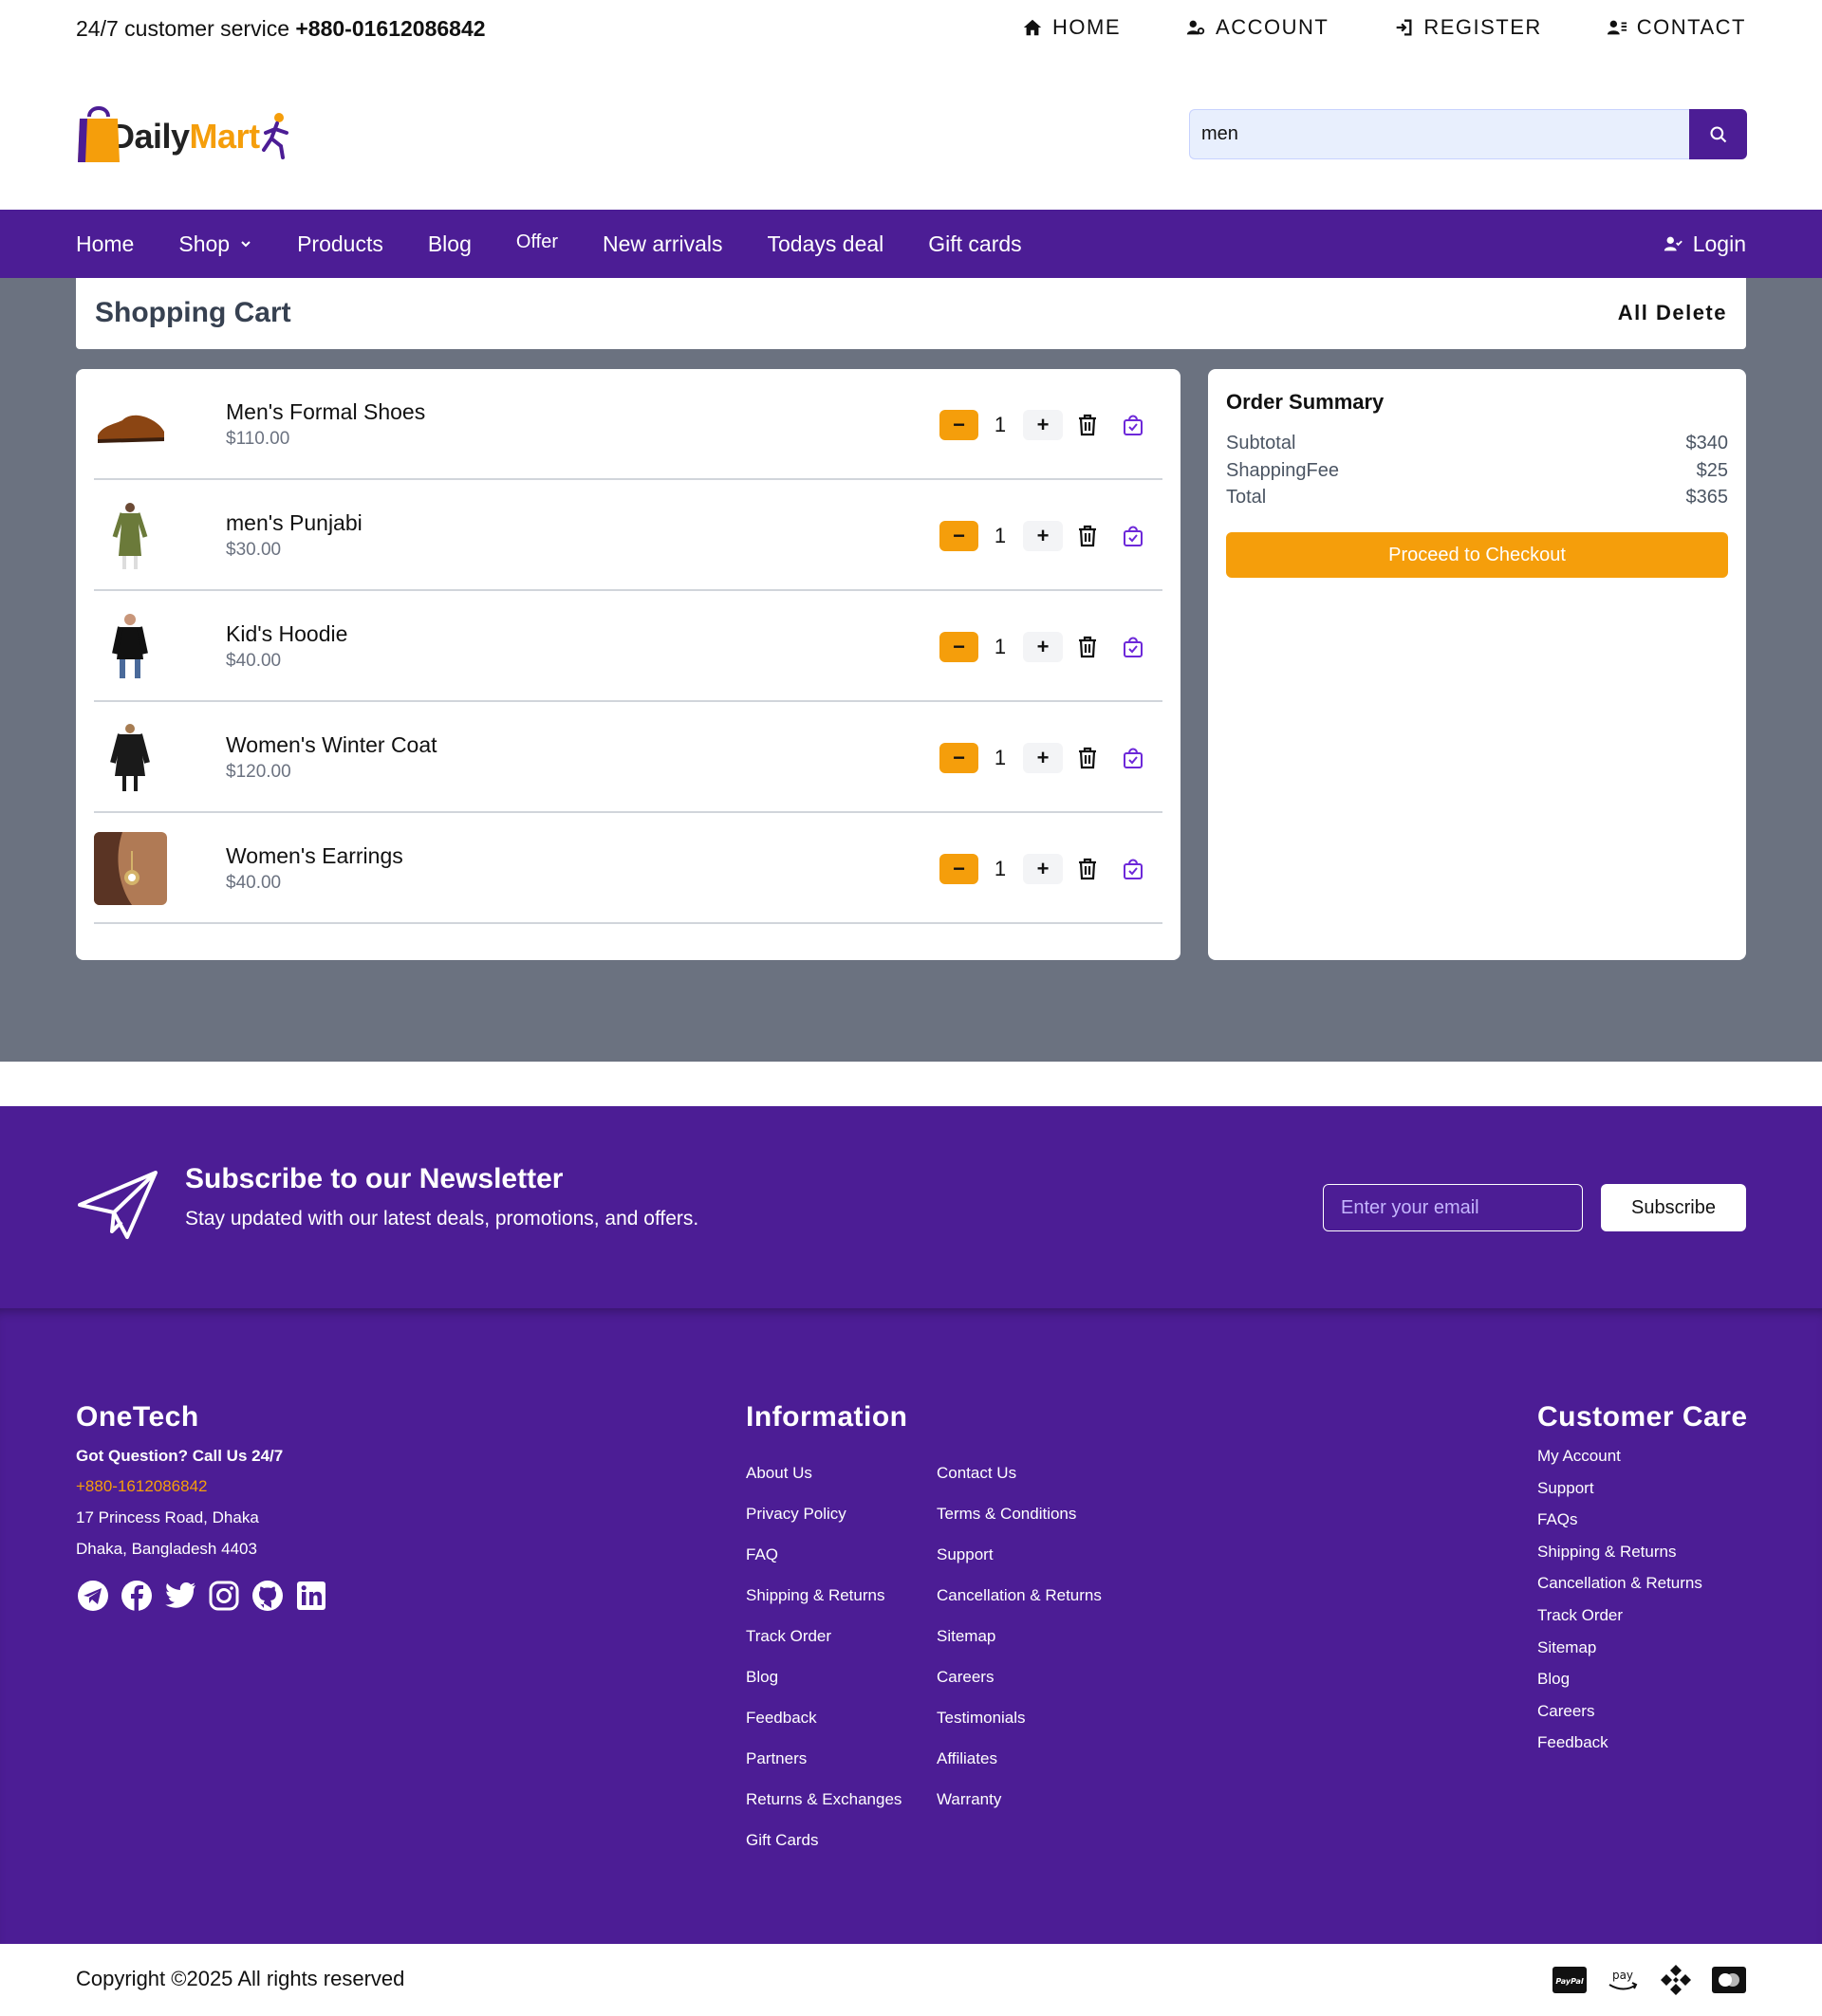 The width and height of the screenshot is (1822, 2016). What do you see at coordinates (1019, 1525) in the screenshot?
I see `footer-link: Terms & Conditions` at bounding box center [1019, 1525].